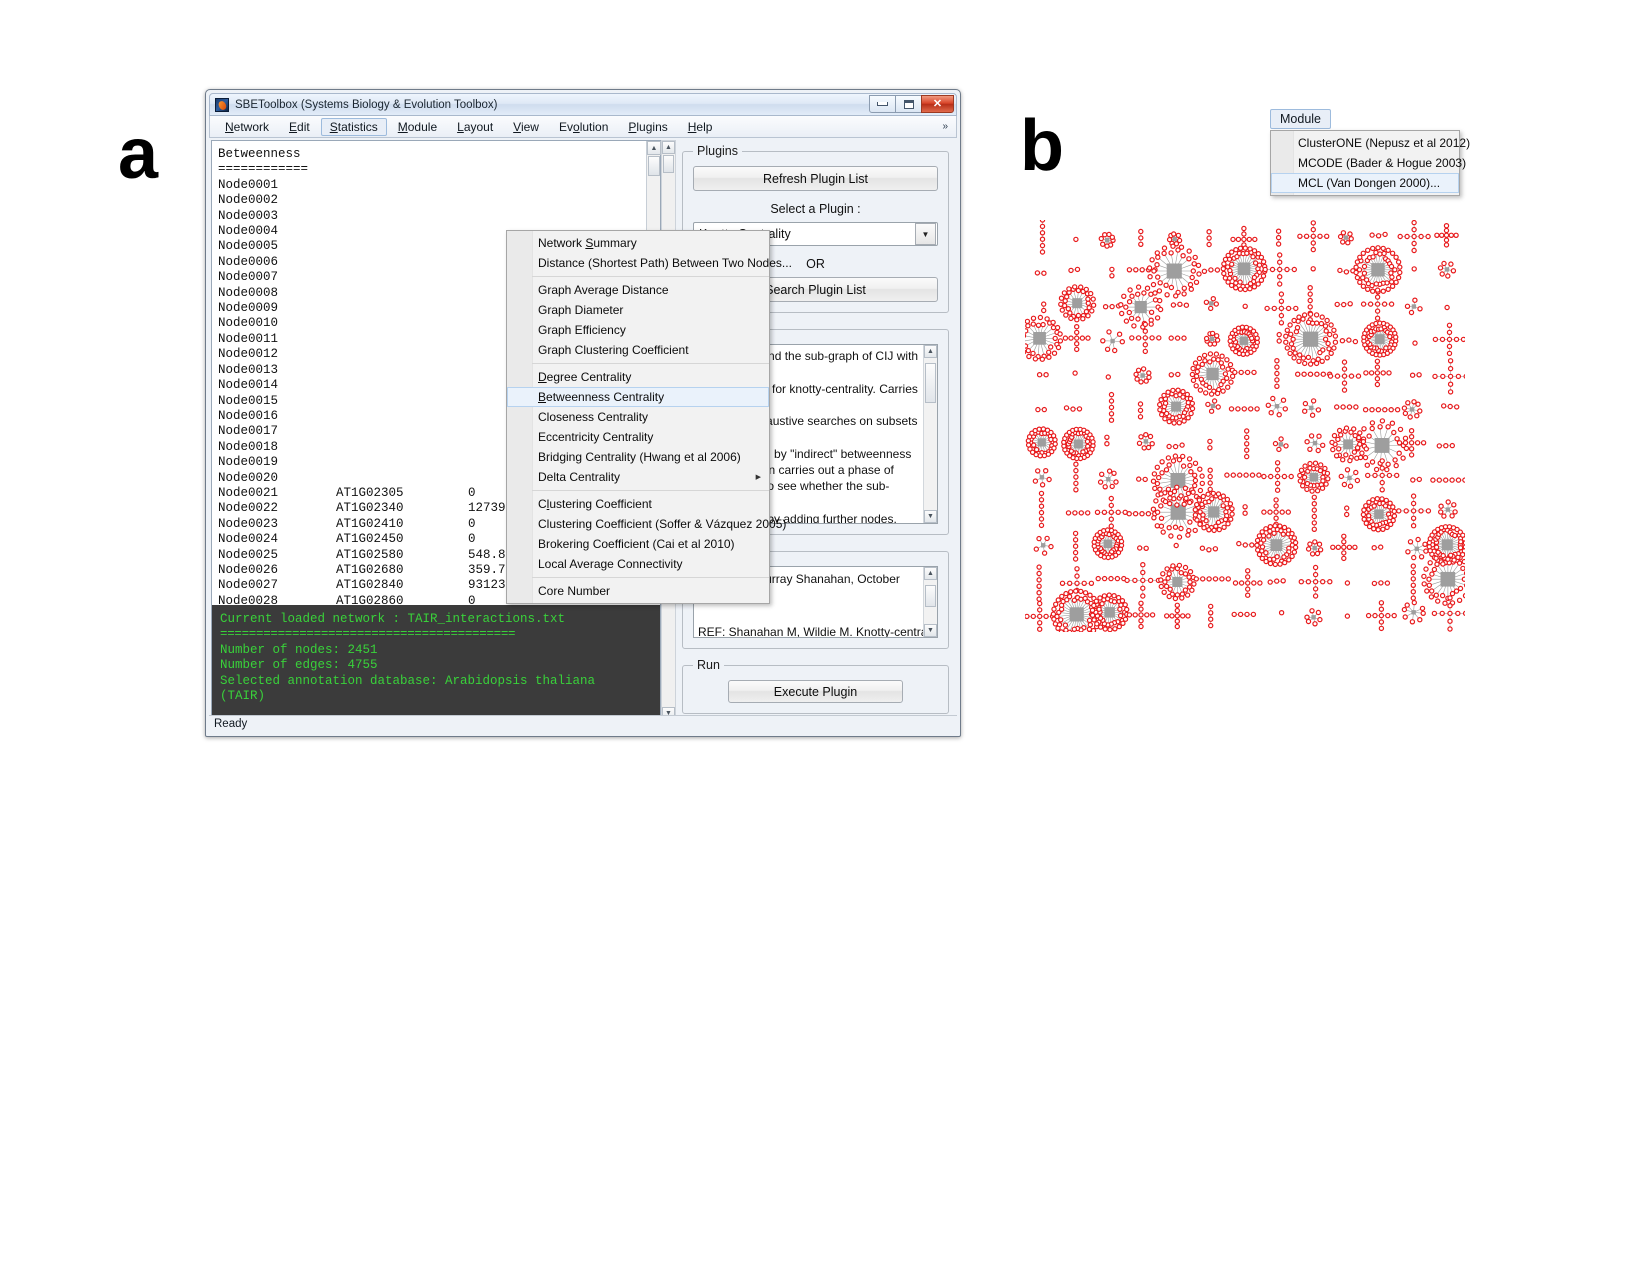 Image resolution: width=1650 pixels, height=1275 pixels. I want to click on module-menu-button: Module, so click(1300, 119).